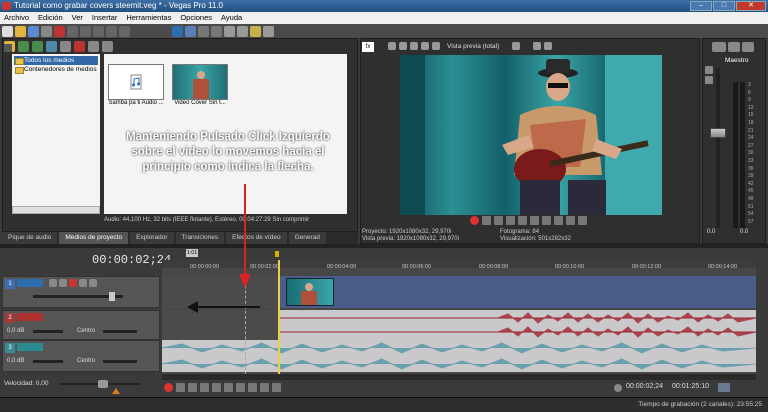 The width and height of the screenshot is (768, 412). I want to click on track-auto-icon, so click(73, 283).